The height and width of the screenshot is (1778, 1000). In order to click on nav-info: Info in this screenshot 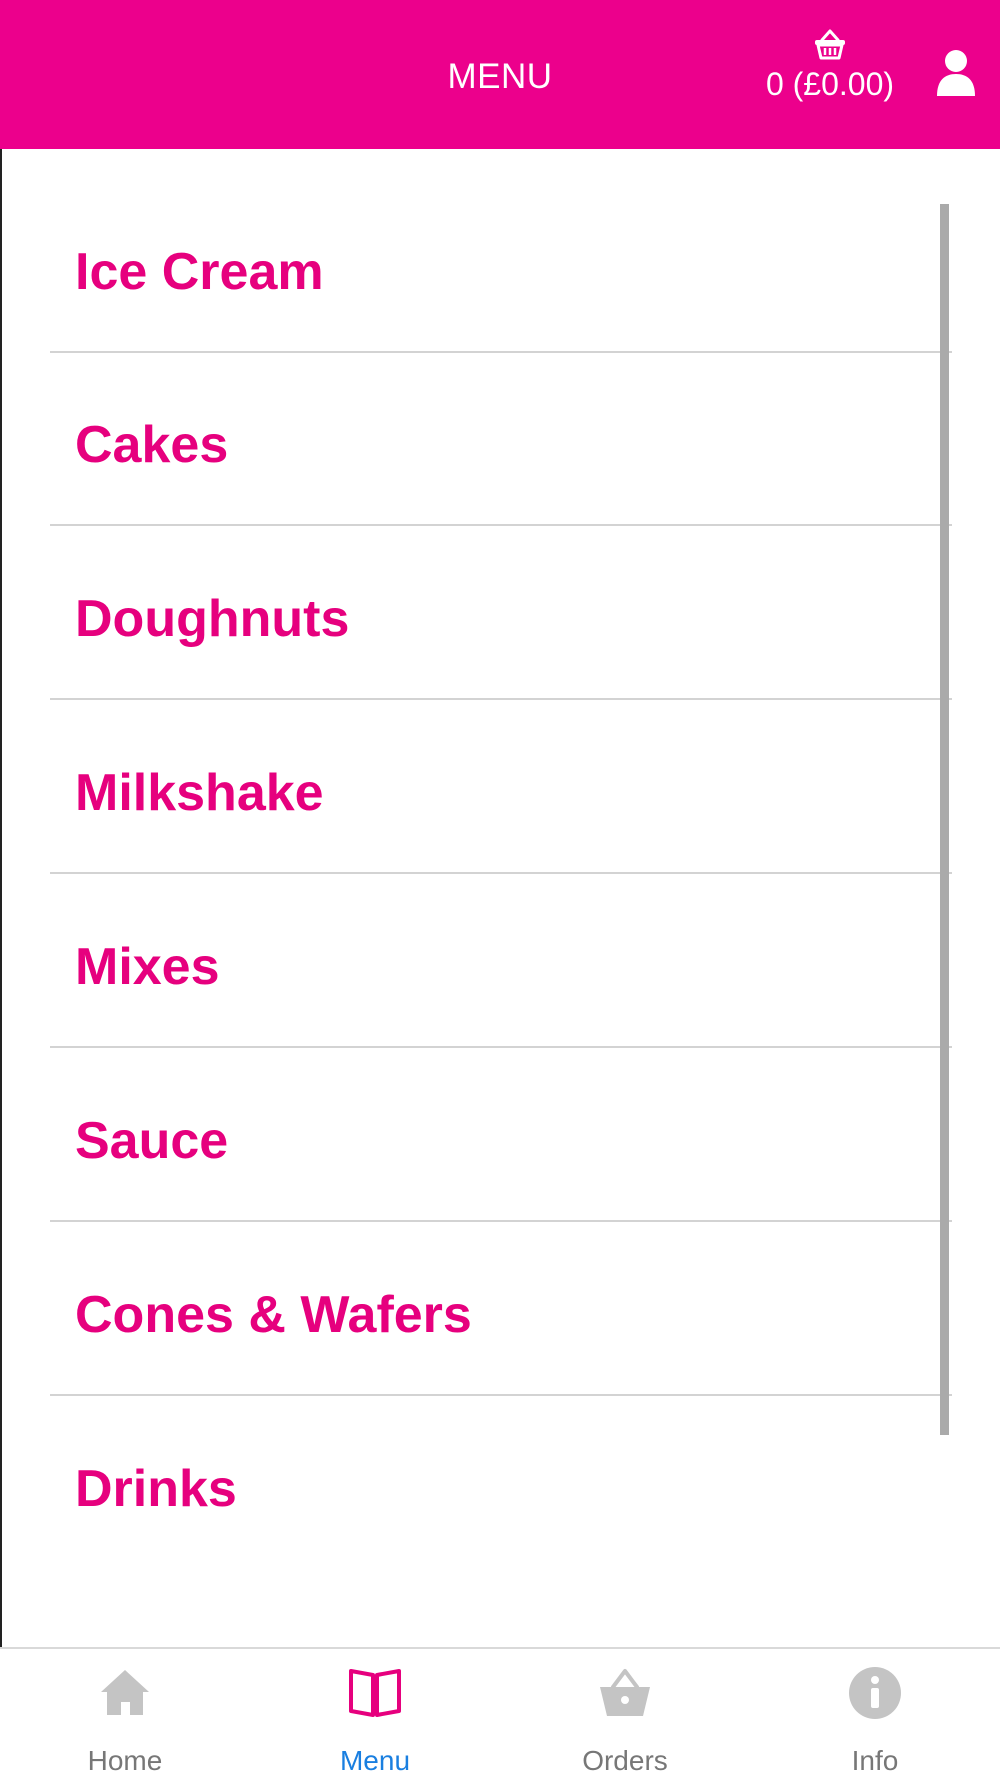, I will do `click(875, 1721)`.